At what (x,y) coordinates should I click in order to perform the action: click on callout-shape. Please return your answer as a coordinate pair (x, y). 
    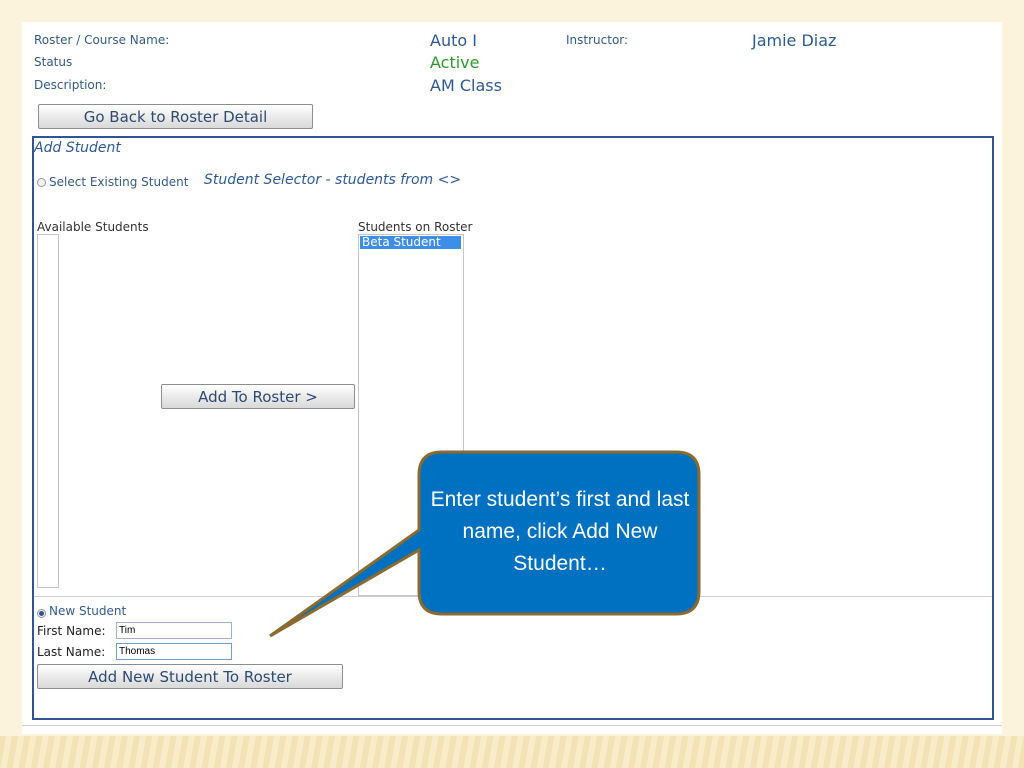
    Looking at the image, I should click on (485, 544).